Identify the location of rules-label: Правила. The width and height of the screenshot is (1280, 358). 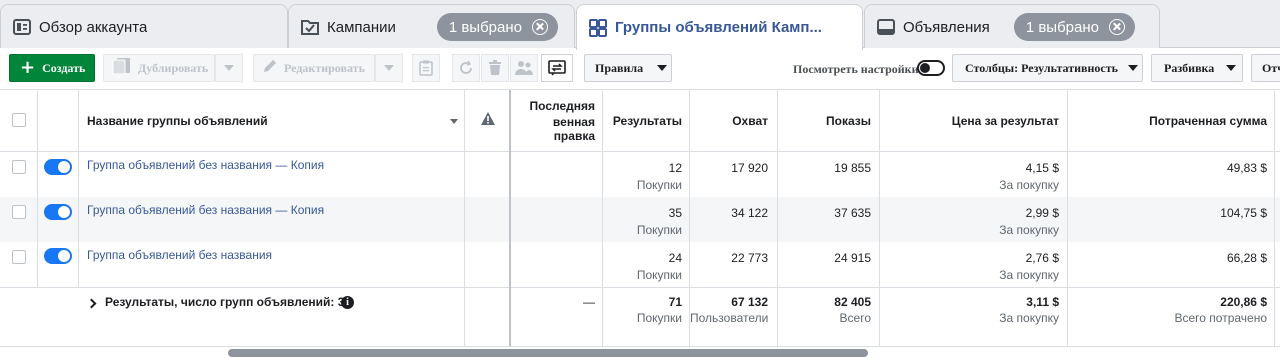
(619, 67).